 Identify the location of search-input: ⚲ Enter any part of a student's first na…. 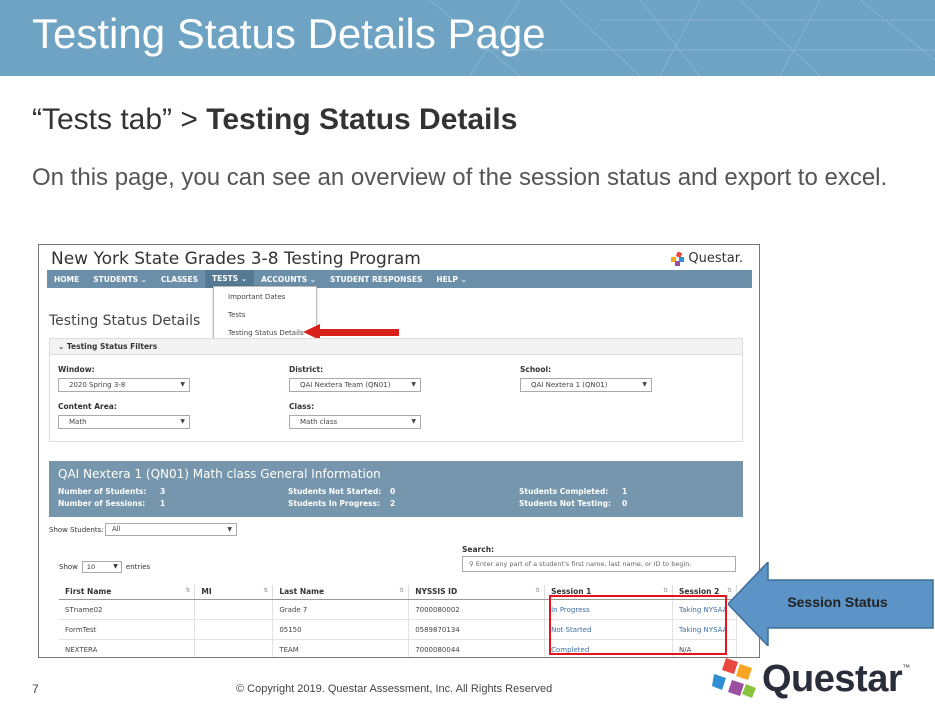
(599, 564).